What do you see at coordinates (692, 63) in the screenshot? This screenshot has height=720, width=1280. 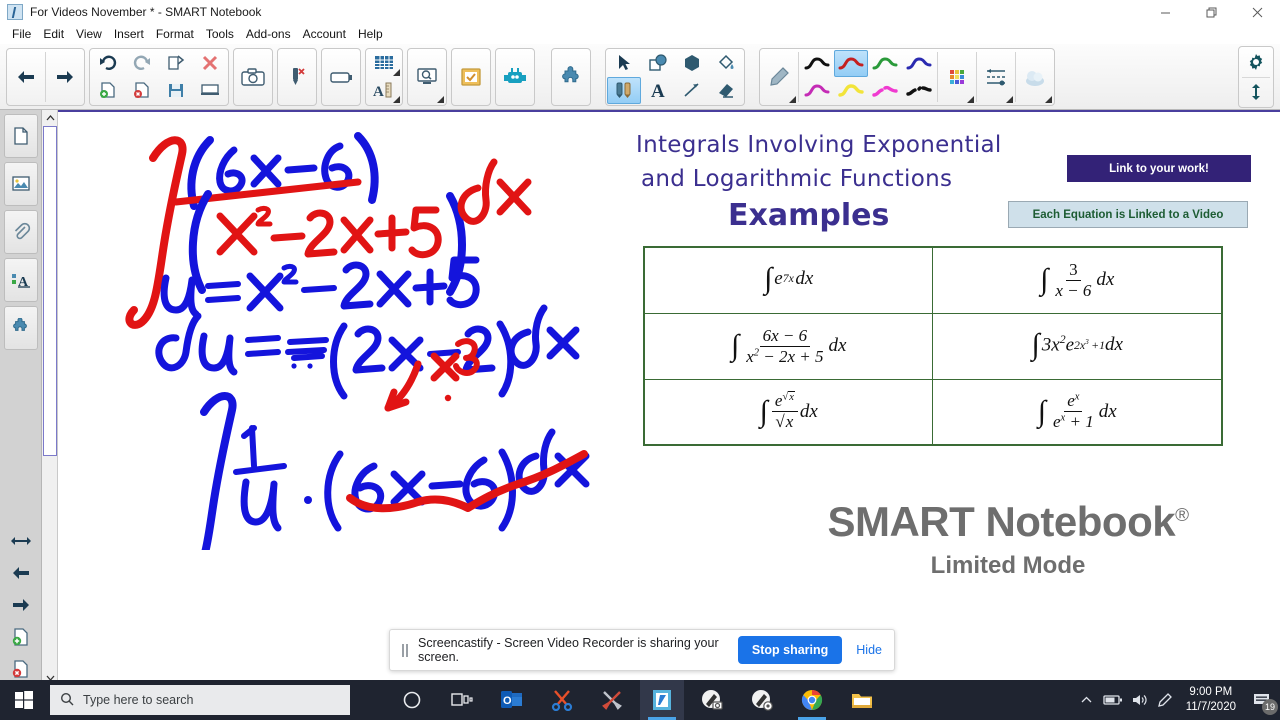 I see `regular-polygons-icon` at bounding box center [692, 63].